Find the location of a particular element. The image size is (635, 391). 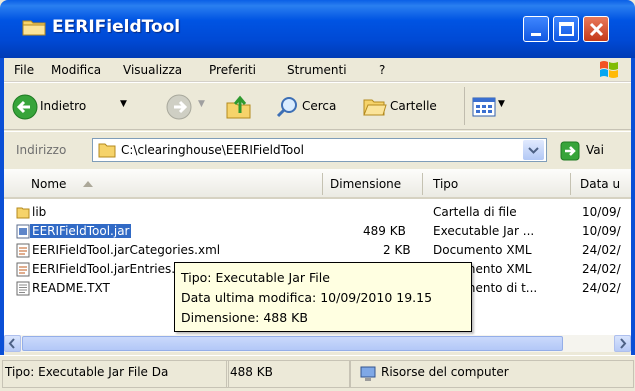

status-size-text: 488 KB is located at coordinates (251, 372).